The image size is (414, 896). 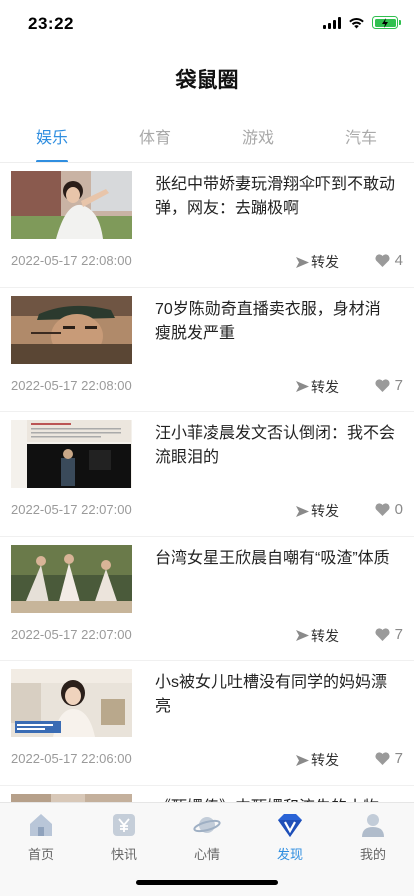 I want to click on like-button: 0, so click(x=389, y=509).